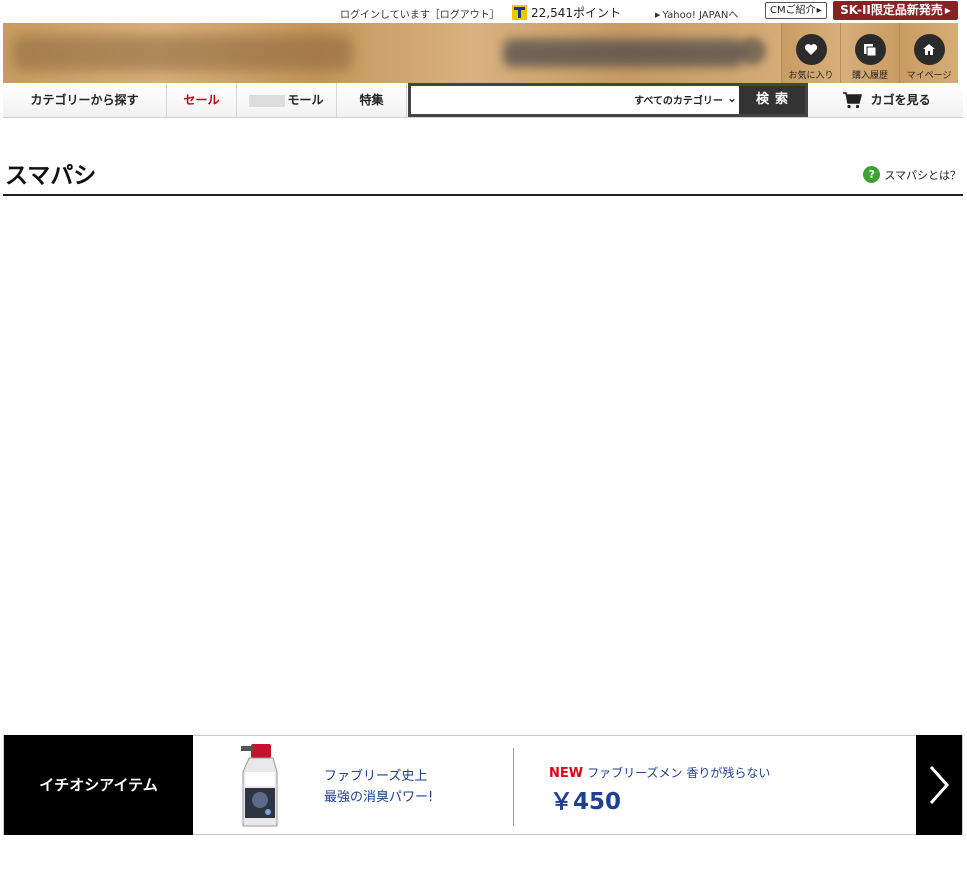  Describe the element at coordinates (378, 787) in the screenshot. I see `recommended-copy: ファブリーズ史上 最強の消臭パワー!` at that location.